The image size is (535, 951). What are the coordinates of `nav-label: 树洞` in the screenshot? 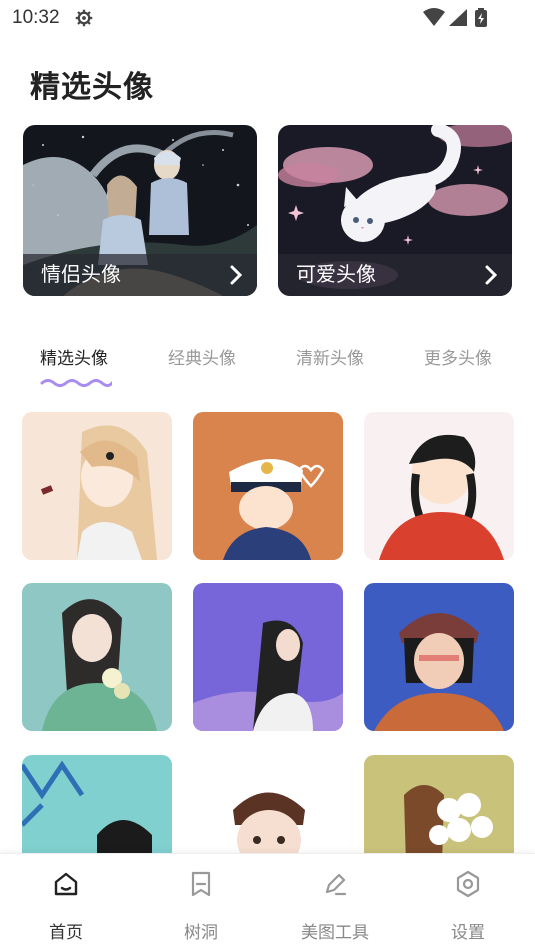 It's located at (201, 933).